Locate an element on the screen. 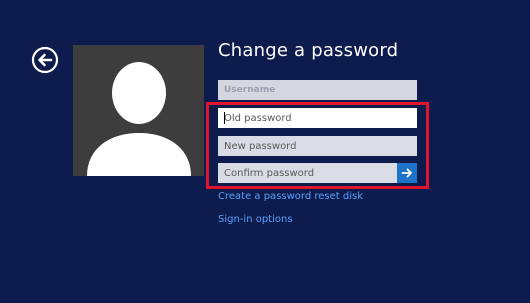  sign-in-options-link: Sign-in options is located at coordinates (255, 219).